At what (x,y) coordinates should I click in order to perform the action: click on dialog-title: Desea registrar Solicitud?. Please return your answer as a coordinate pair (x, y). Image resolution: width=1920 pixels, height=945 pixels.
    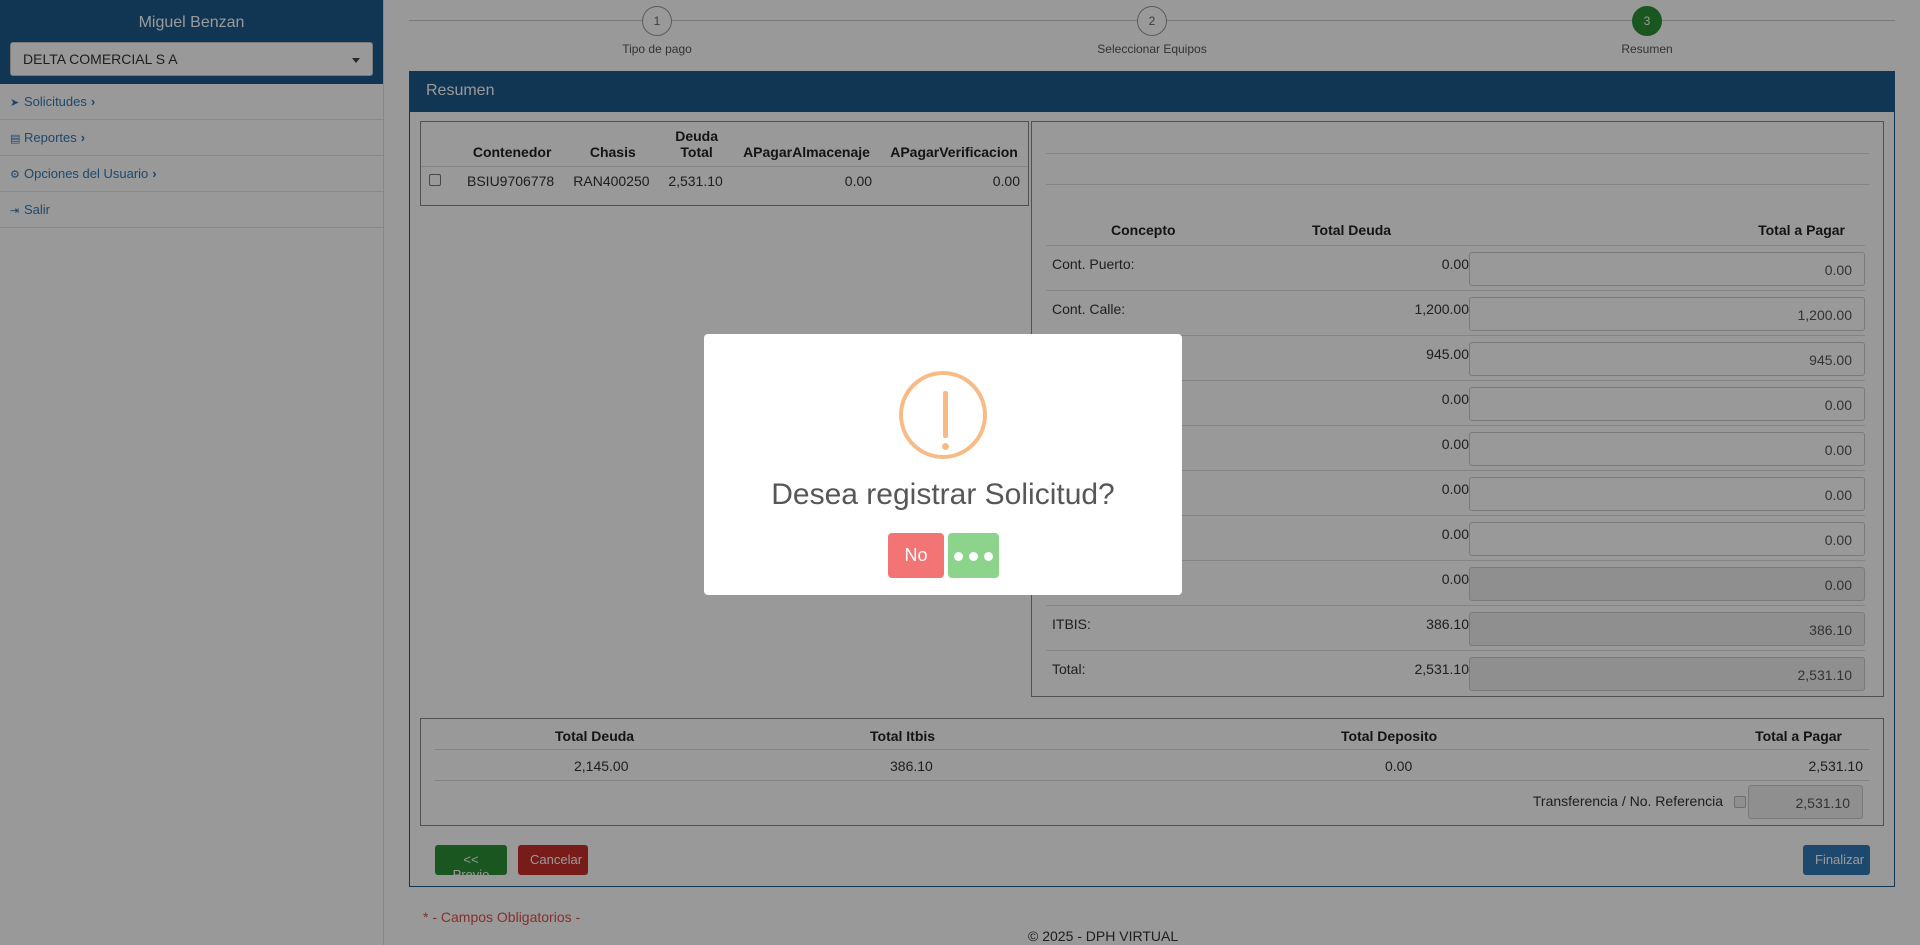
    Looking at the image, I should click on (943, 494).